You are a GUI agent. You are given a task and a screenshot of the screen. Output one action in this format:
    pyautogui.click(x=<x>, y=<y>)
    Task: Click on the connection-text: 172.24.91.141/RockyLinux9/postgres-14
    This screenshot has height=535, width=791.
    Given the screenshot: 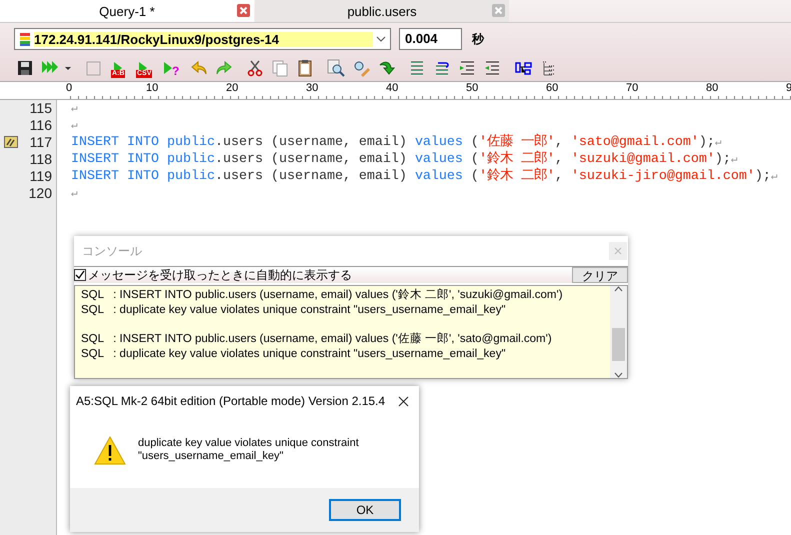 What is the action you would take?
    pyautogui.click(x=203, y=39)
    